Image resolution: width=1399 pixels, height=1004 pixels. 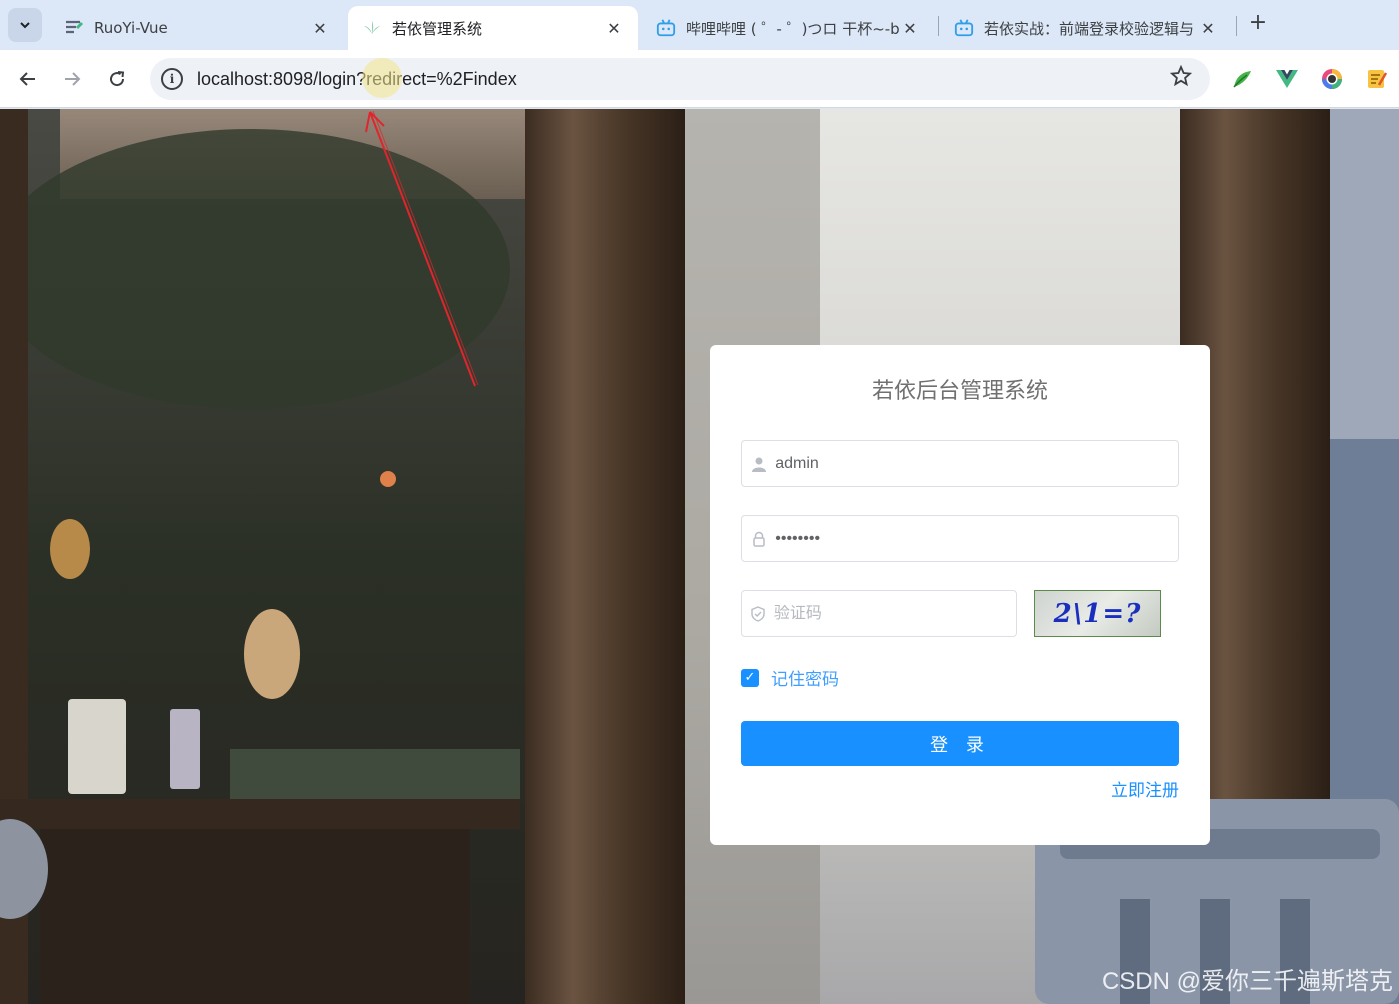 I want to click on remember-password-checkbox: ✓ 记住密码, so click(x=790, y=677).